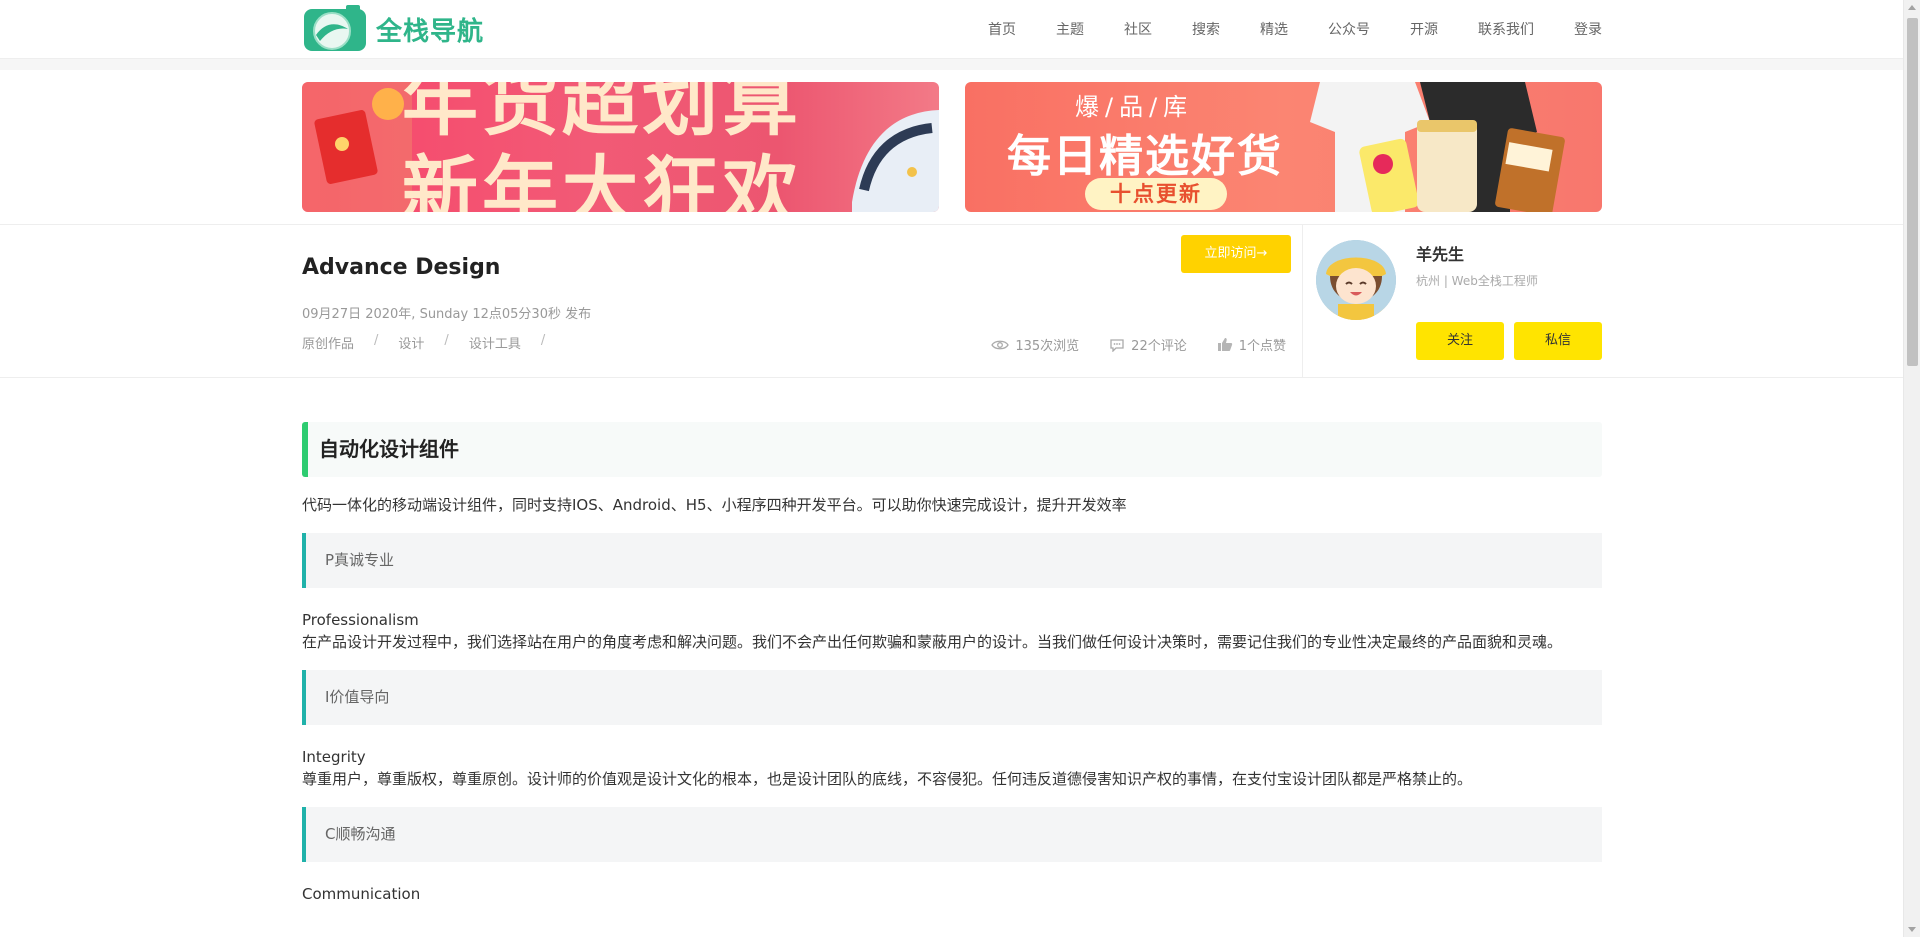 This screenshot has width=1920, height=937. Describe the element at coordinates (952, 834) in the screenshot. I see `blockquote-communication: C顺畅沟通` at that location.